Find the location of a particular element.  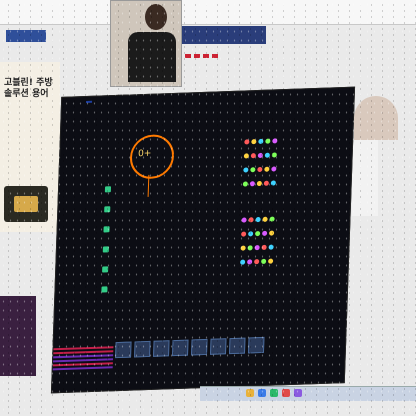

right-ad-model is located at coordinates (376, 118).